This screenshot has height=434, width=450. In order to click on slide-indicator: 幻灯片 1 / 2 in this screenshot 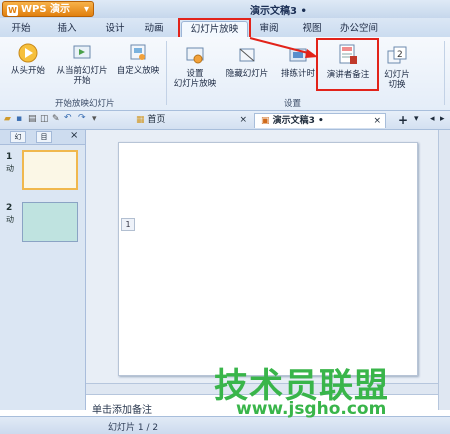, I will do `click(133, 428)`.